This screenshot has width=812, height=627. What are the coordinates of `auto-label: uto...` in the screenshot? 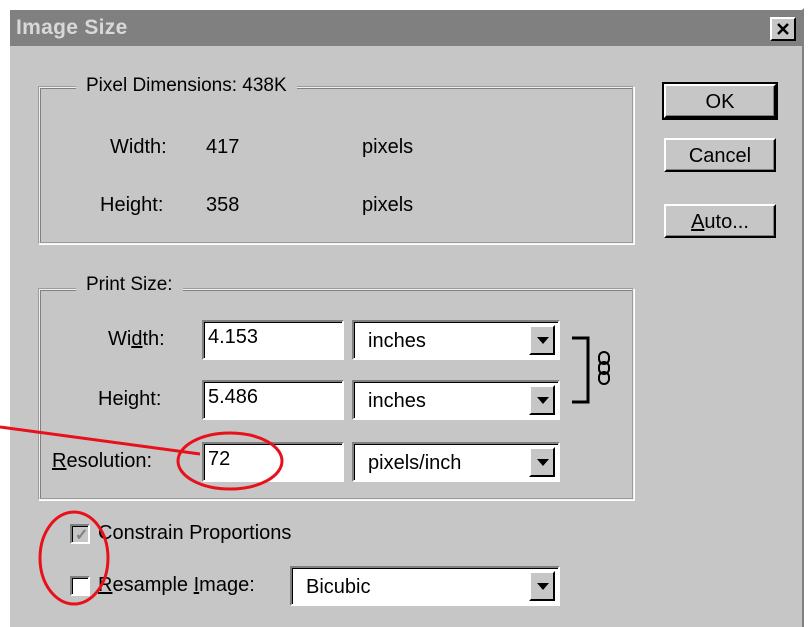 It's located at (726, 222).